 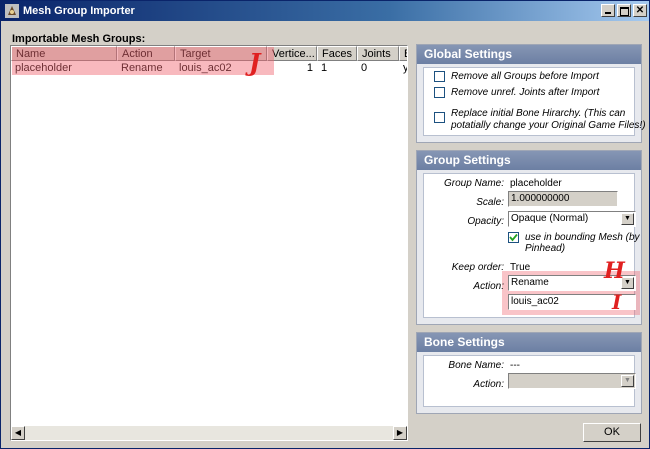 What do you see at coordinates (324, 68) in the screenshot?
I see `cell-faces: 1` at bounding box center [324, 68].